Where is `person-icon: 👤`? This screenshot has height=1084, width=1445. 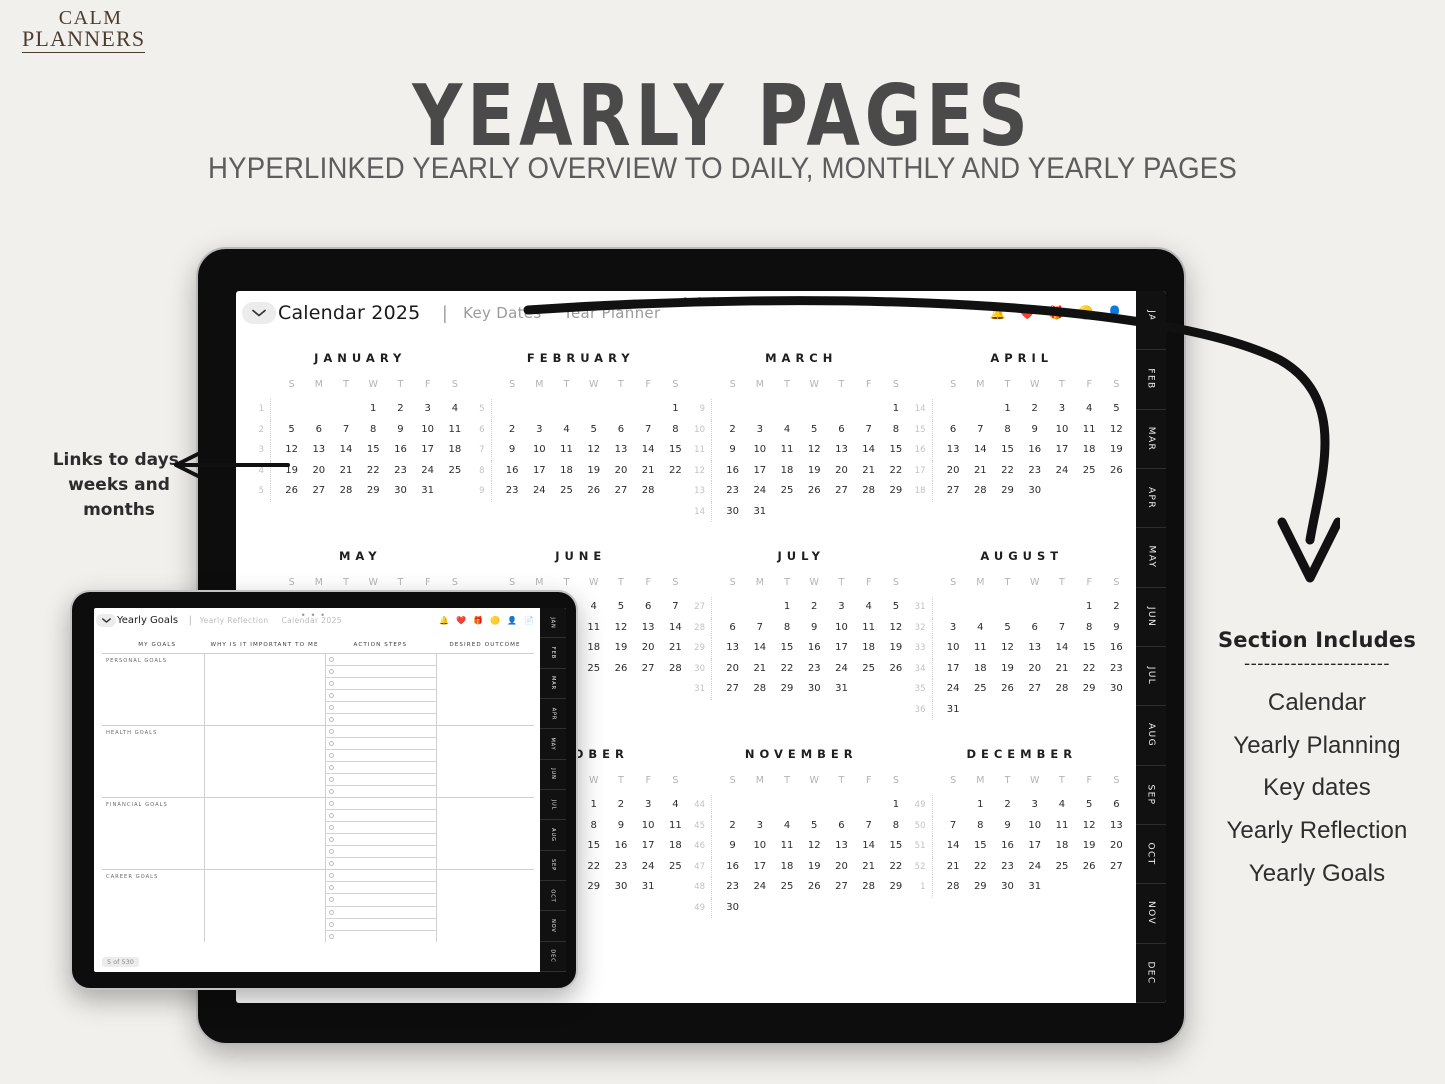
person-icon: 👤 is located at coordinates (1115, 313).